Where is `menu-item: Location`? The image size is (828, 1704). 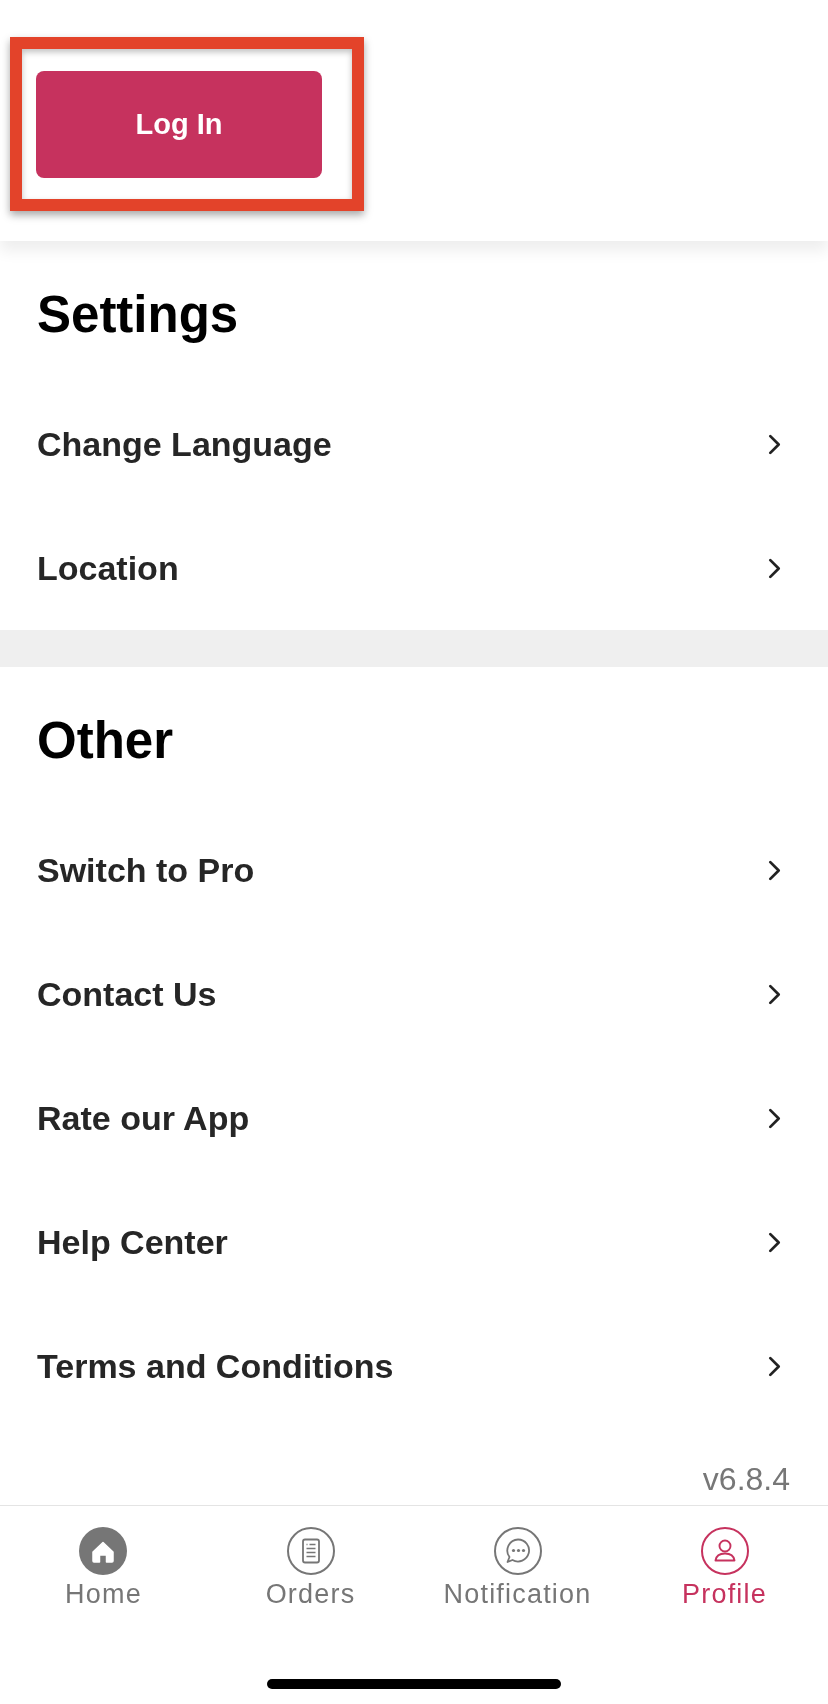
menu-item: Location is located at coordinates (414, 568).